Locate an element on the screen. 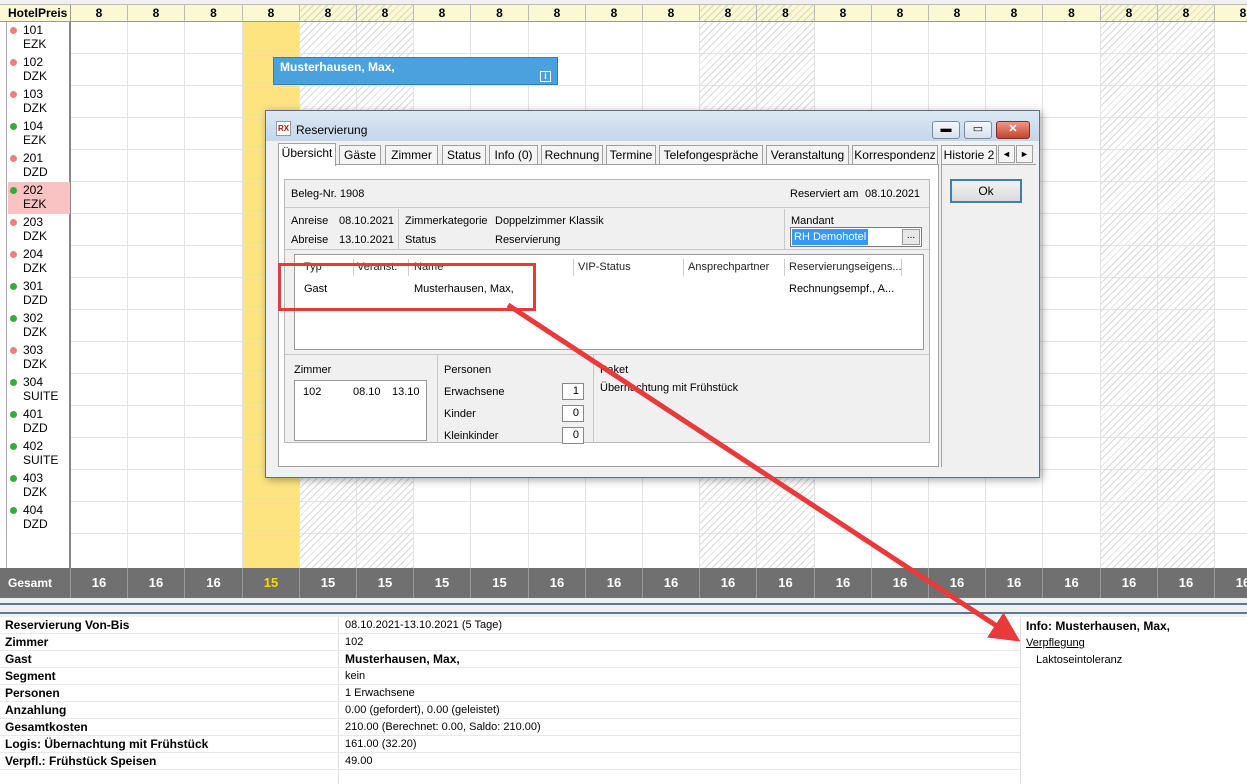 The width and height of the screenshot is (1247, 784). tab-korrespondenz: Korrespondenz is located at coordinates (895, 155).